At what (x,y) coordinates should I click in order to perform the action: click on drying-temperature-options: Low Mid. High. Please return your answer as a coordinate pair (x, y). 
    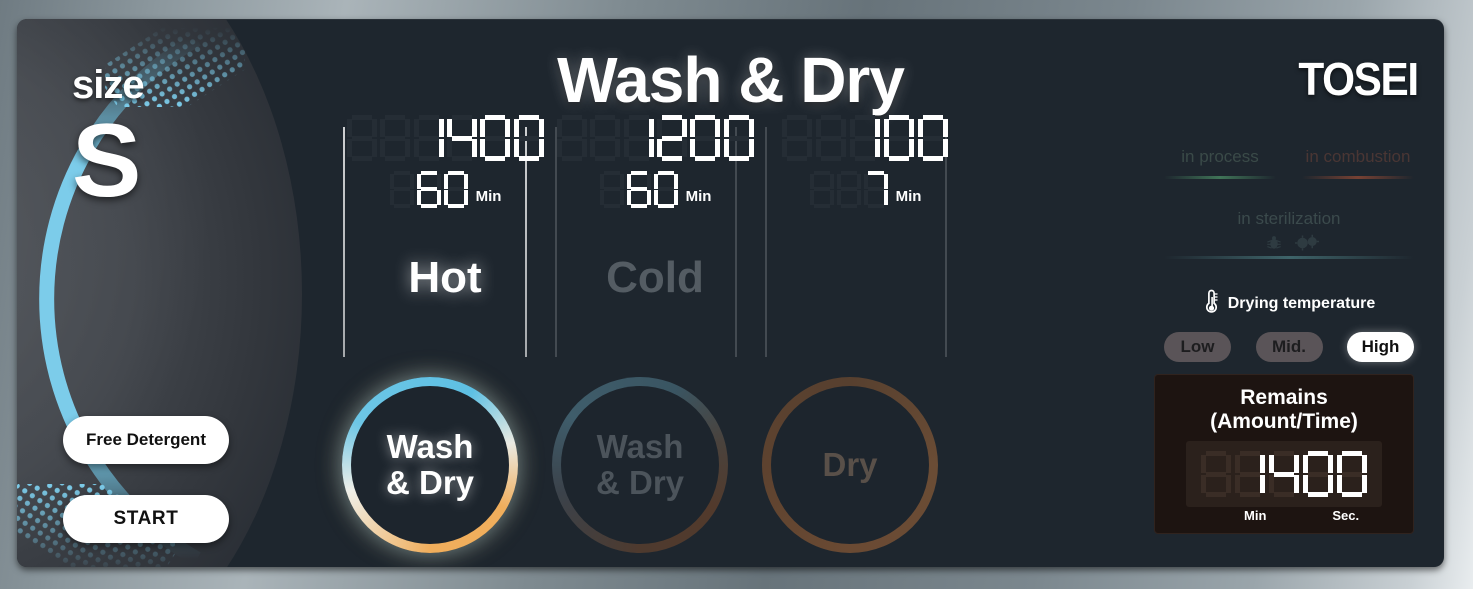
    Looking at the image, I should click on (1289, 347).